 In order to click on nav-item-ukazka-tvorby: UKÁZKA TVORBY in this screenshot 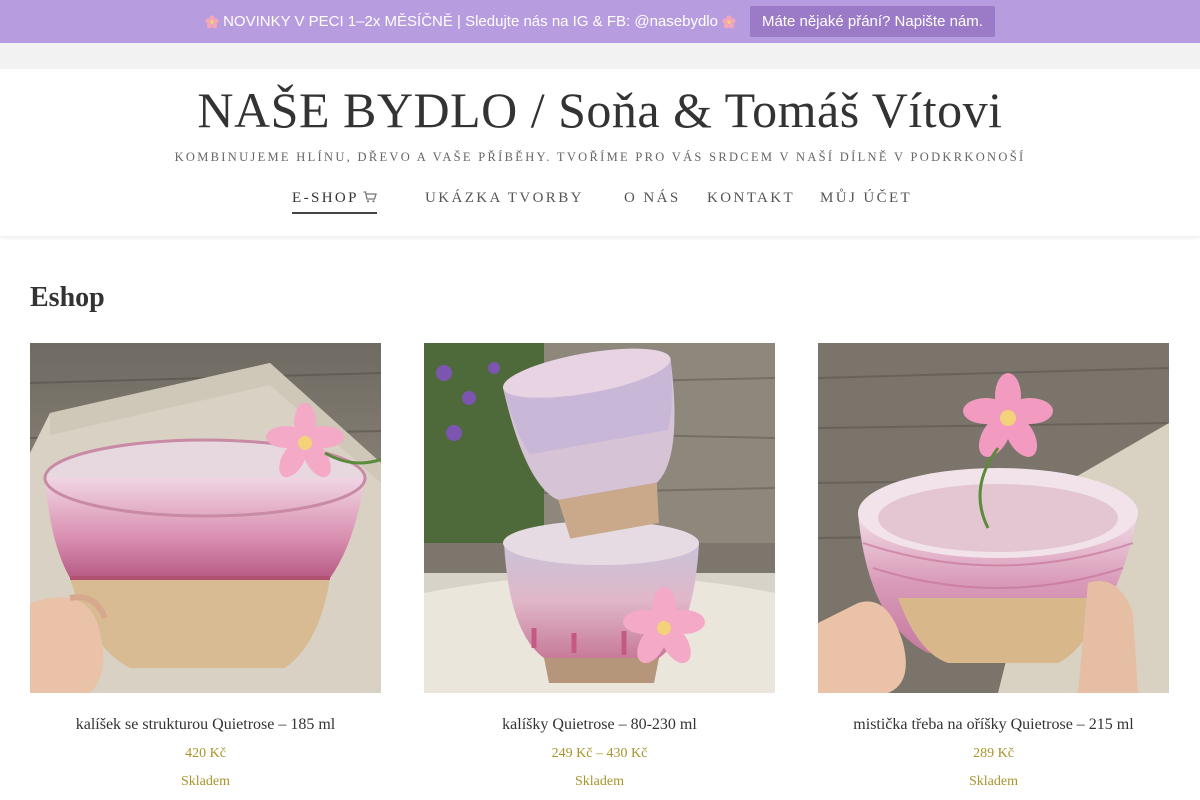, I will do `click(504, 201)`.